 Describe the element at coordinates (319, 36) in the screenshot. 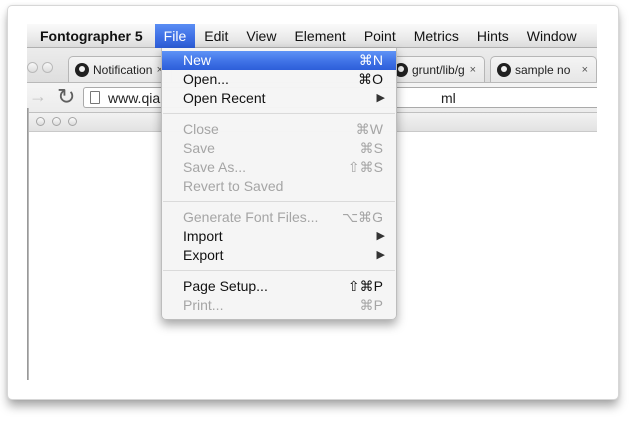

I see `menu-element: Element` at that location.